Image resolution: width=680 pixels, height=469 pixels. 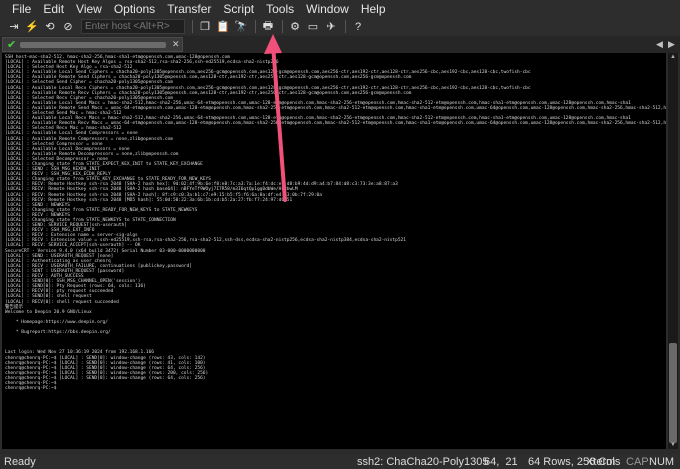 I want to click on toolbar: ⇥ ⚡ ⟲ ⊘ ❐ 📋 🔭 🖶 ⚙ ▭ ✈ ?, so click(x=340, y=26).